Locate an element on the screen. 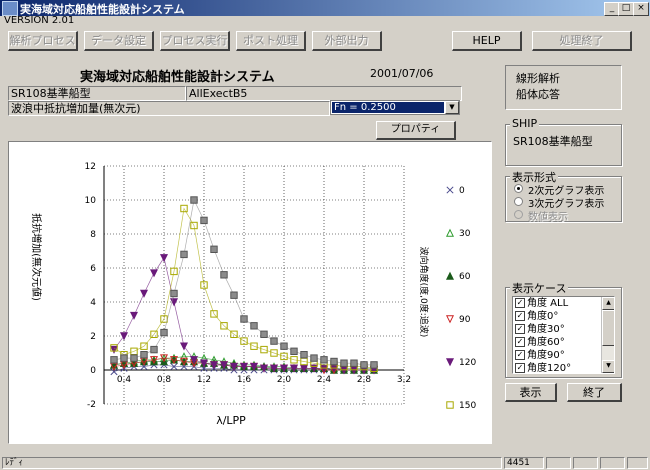  y-tick-label: 4 is located at coordinates (93, 303).